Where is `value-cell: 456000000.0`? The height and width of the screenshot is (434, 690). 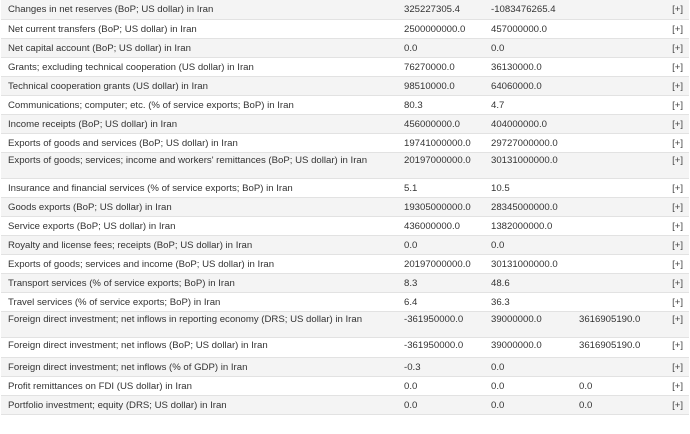 value-cell: 456000000.0 is located at coordinates (443, 124).